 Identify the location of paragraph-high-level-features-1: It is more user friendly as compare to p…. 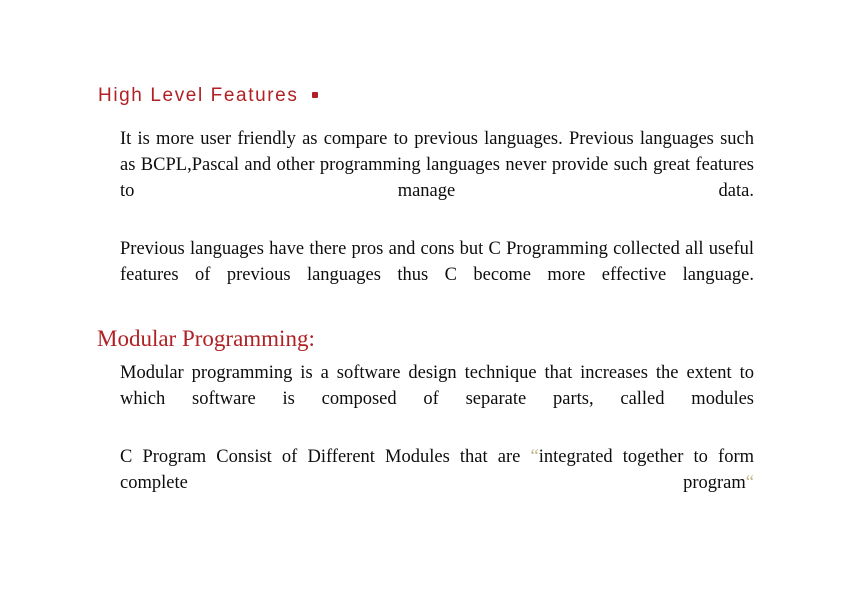
(437, 178).